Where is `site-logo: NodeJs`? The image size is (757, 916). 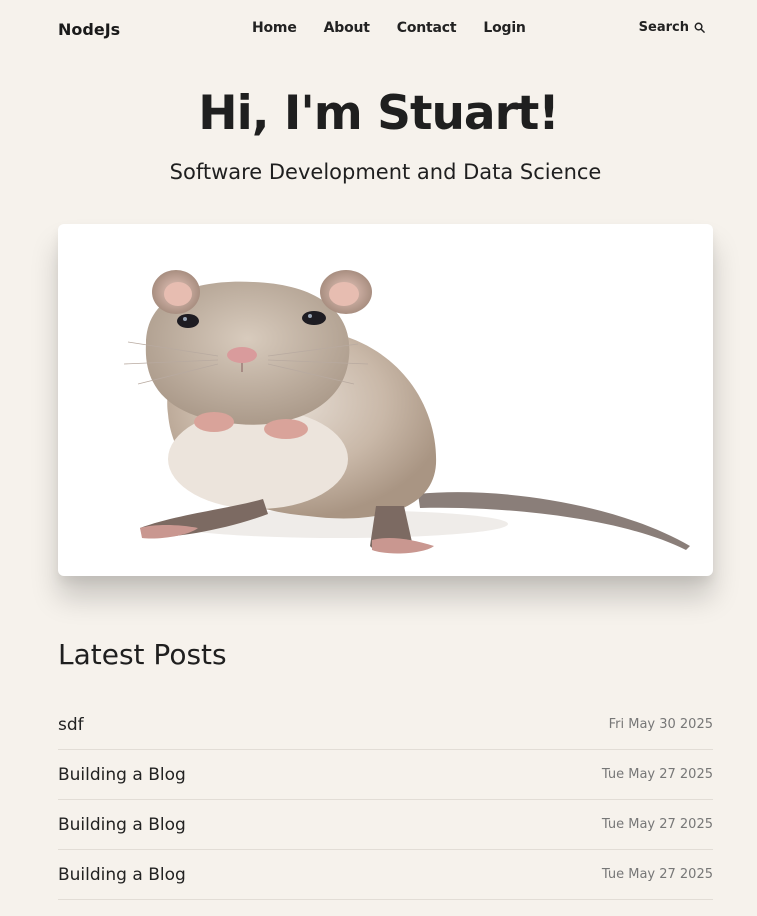 site-logo: NodeJs is located at coordinates (89, 29).